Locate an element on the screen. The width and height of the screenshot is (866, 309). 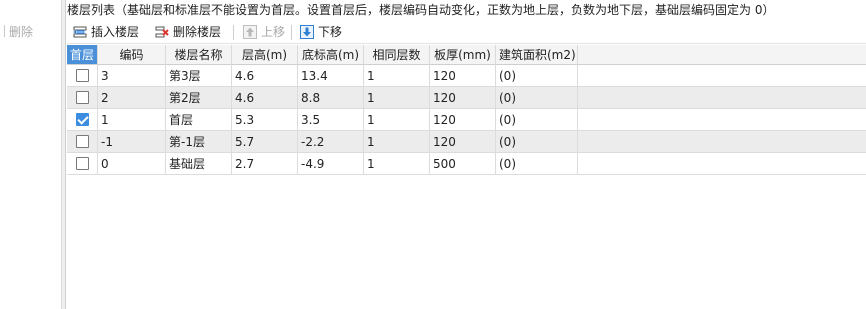
cell-code: 3 is located at coordinates (132, 76).